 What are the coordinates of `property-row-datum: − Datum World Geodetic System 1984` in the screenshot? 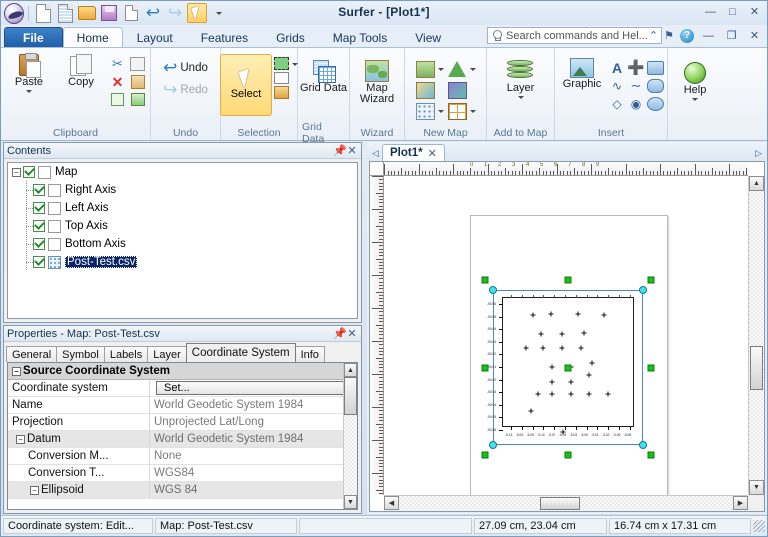 It's located at (182, 439).